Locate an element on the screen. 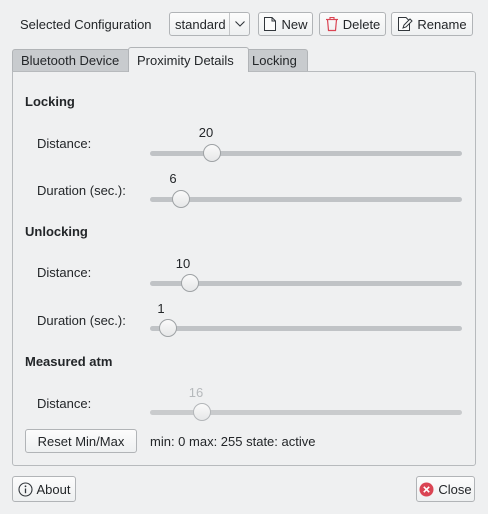  tab-bluetooth-device: Bluetooth Device is located at coordinates (71, 60).